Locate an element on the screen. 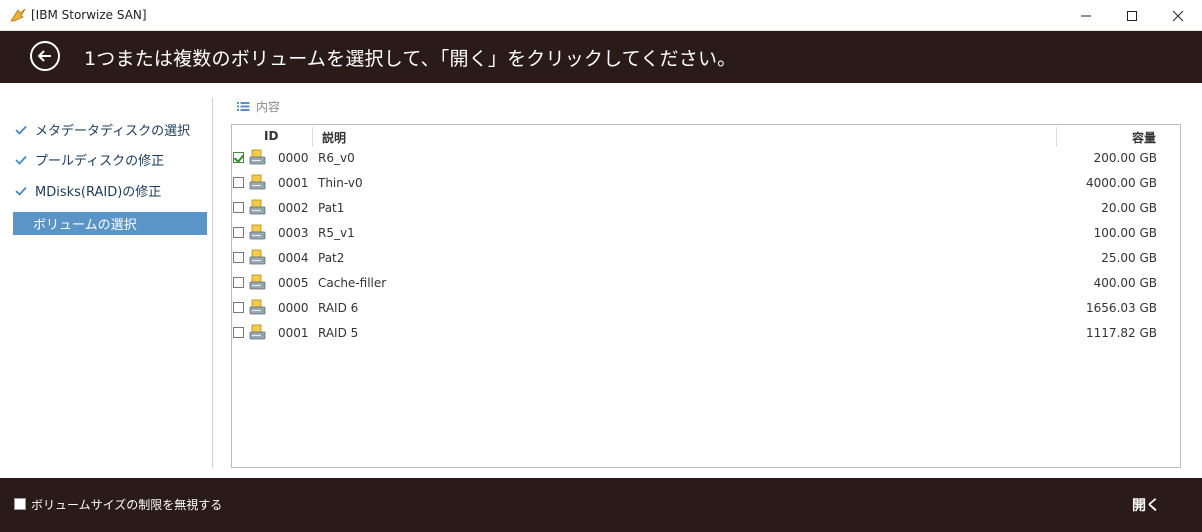 The width and height of the screenshot is (1202, 532). row-id: 0002 is located at coordinates (293, 208).